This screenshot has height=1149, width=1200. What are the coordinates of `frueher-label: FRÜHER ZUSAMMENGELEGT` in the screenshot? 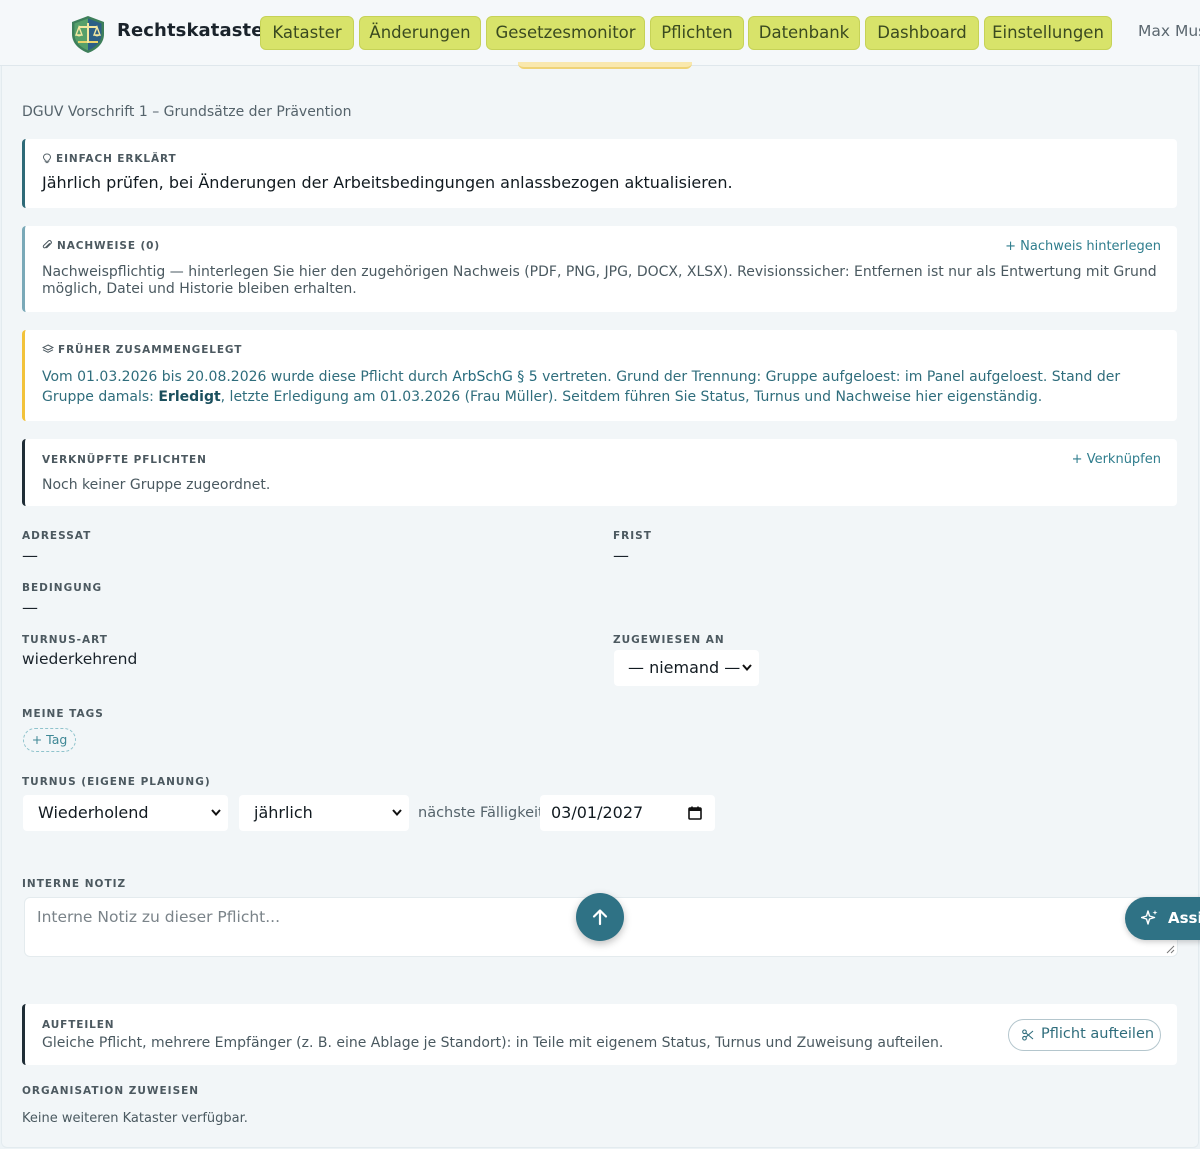 It's located at (150, 350).